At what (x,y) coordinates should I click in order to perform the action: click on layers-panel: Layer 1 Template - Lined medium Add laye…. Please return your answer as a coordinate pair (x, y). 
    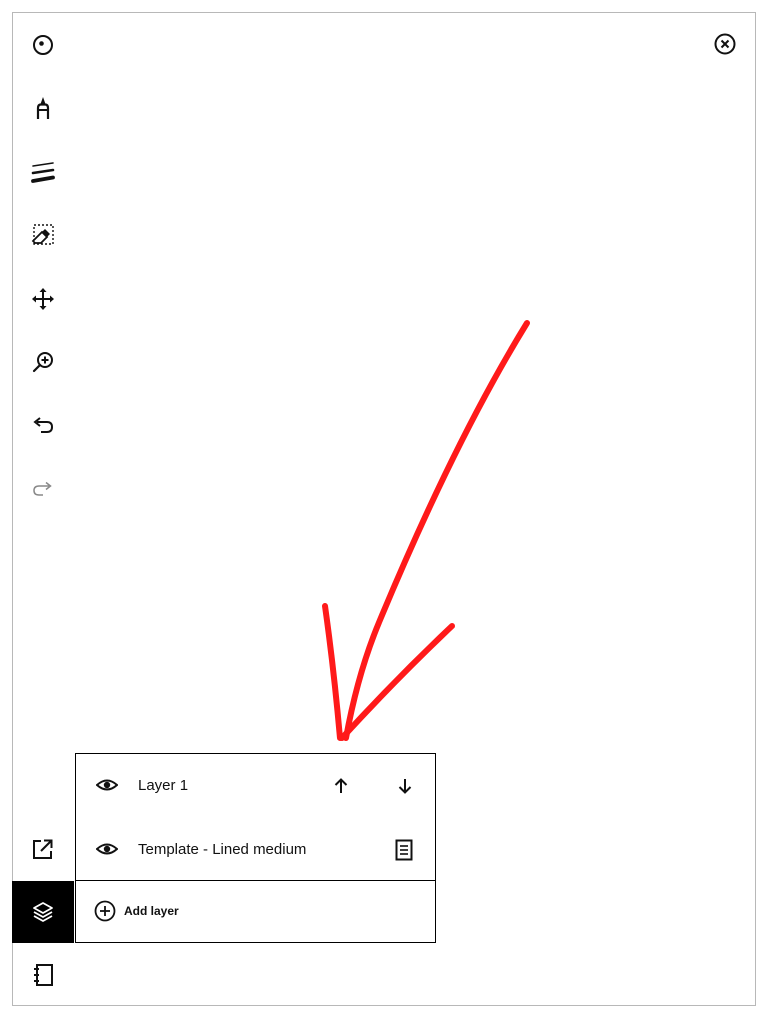
    Looking at the image, I should click on (255, 848).